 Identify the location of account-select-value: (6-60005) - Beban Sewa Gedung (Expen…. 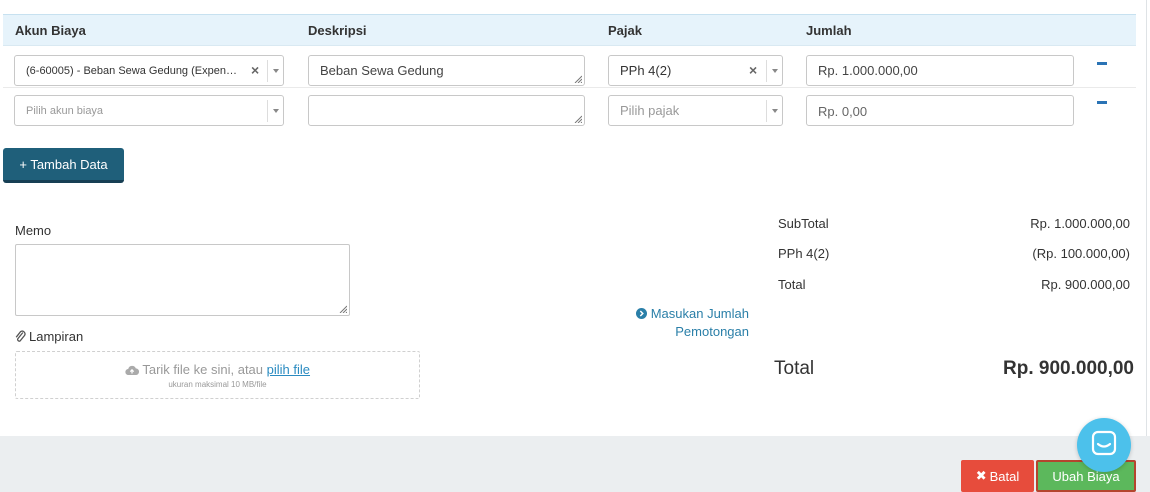
(131, 71).